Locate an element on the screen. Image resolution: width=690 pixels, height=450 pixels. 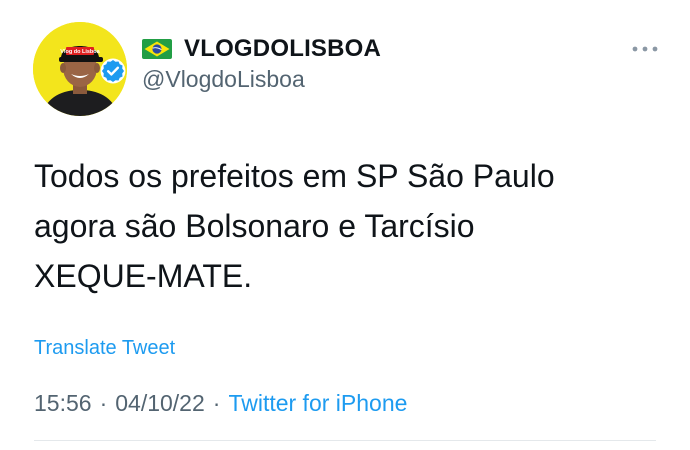
avatar-cap-text: Vlog do Lisboa is located at coordinates (80, 52).